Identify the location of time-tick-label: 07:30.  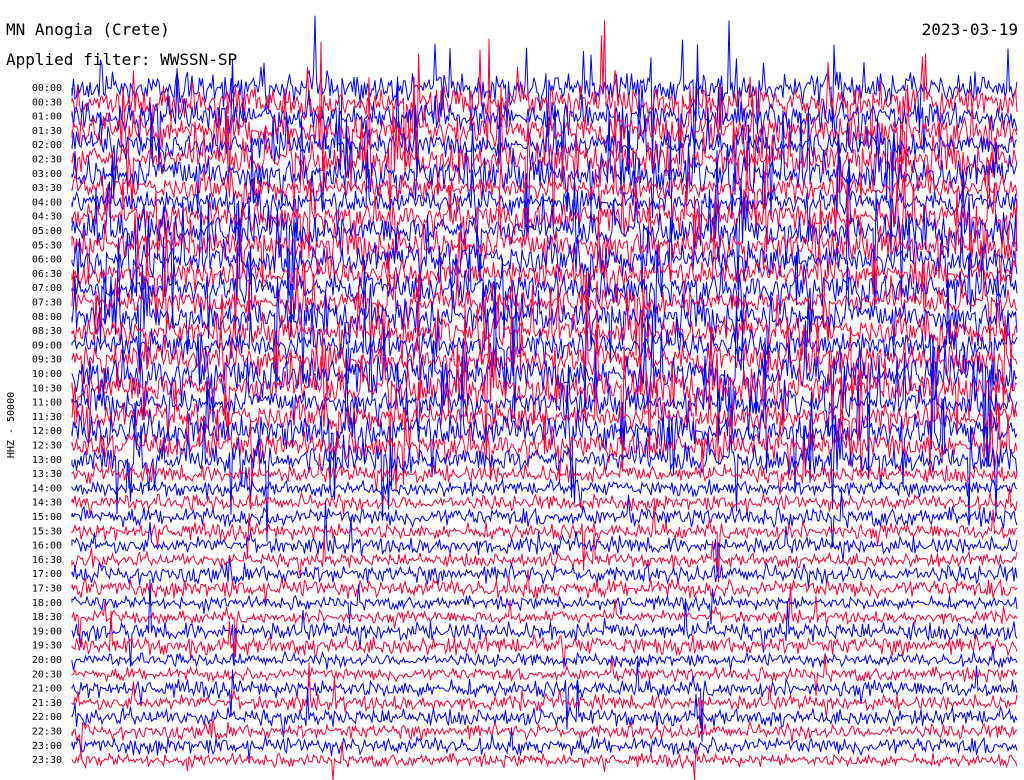
(47, 303).